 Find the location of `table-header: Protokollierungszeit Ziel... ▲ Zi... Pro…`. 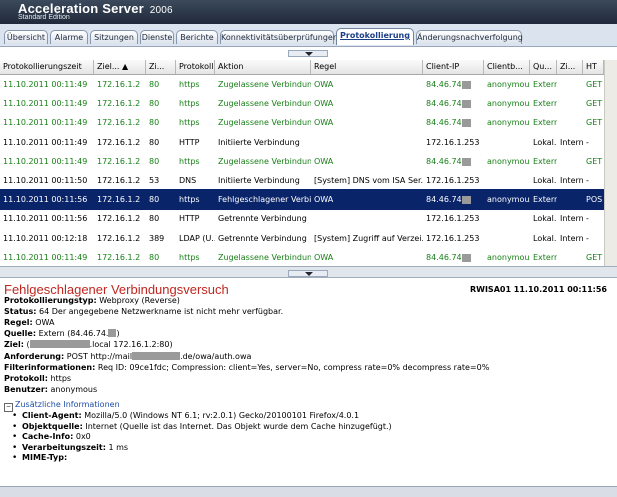

table-header: Protokollierungszeit Ziel... ▲ Zi... Pro… is located at coordinates (308, 67).